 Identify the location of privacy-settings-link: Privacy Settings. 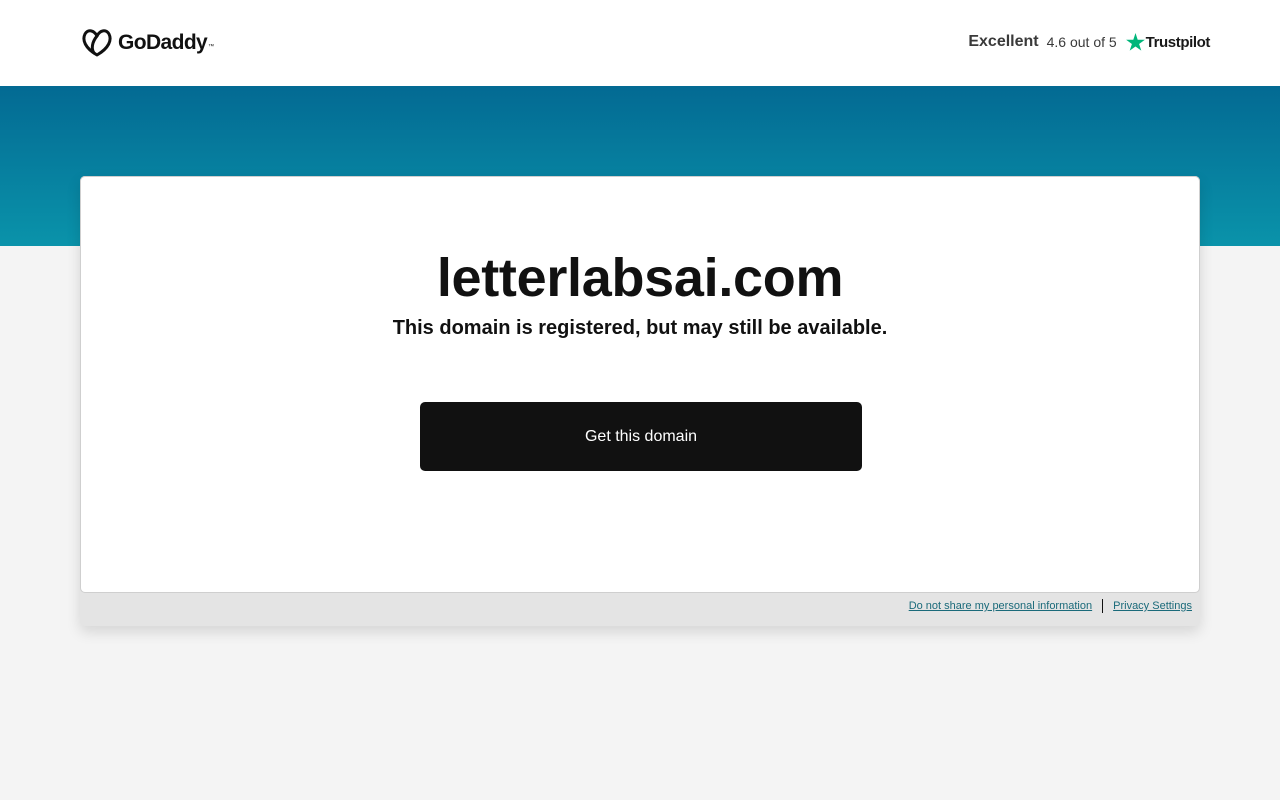
(1152, 606).